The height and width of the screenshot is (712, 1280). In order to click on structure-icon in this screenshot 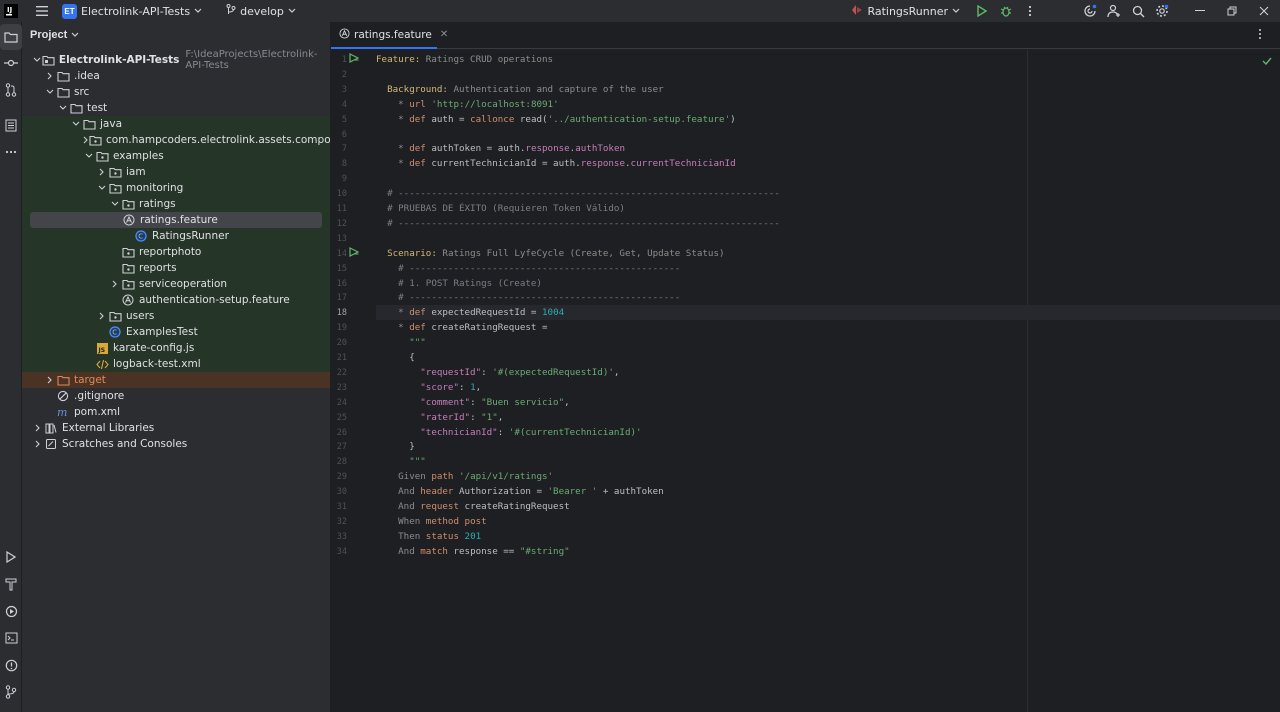, I will do `click(11, 125)`.